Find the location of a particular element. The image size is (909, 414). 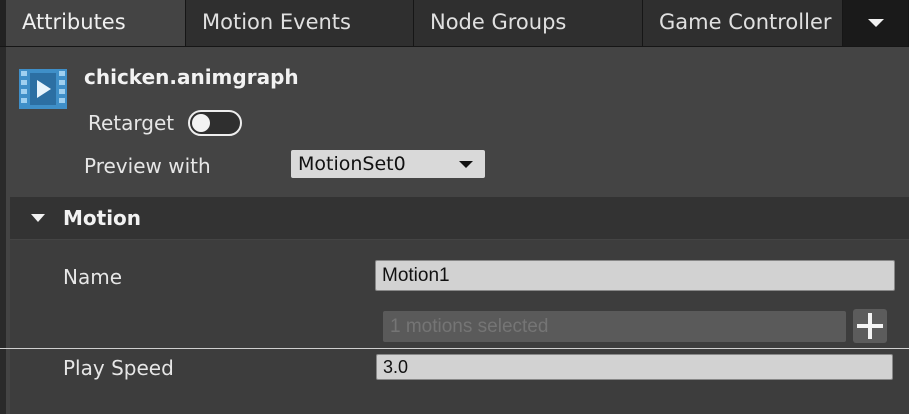

retarget-label: Retarget is located at coordinates (131, 123).